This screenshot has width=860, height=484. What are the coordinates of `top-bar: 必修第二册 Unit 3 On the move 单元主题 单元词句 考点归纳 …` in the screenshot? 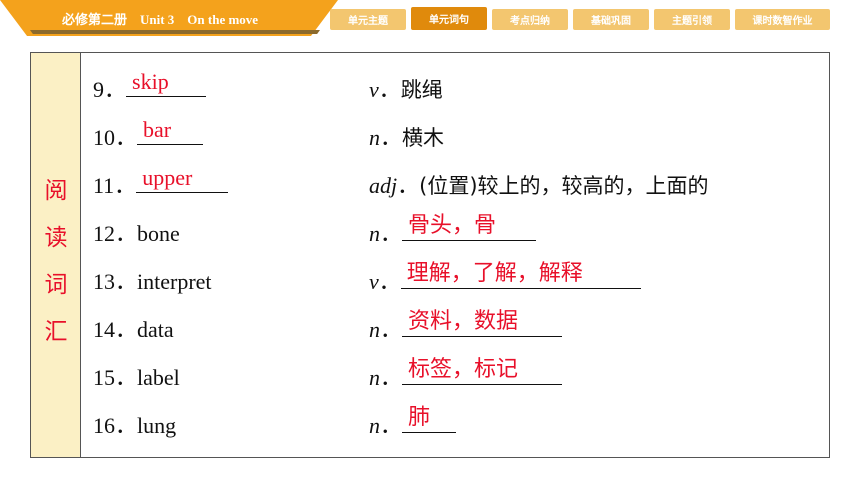 It's located at (430, 18).